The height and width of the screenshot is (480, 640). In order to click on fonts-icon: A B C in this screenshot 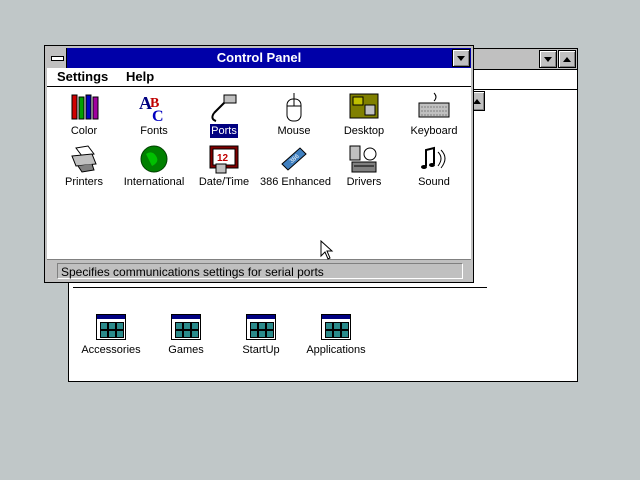, I will do `click(151, 108)`.